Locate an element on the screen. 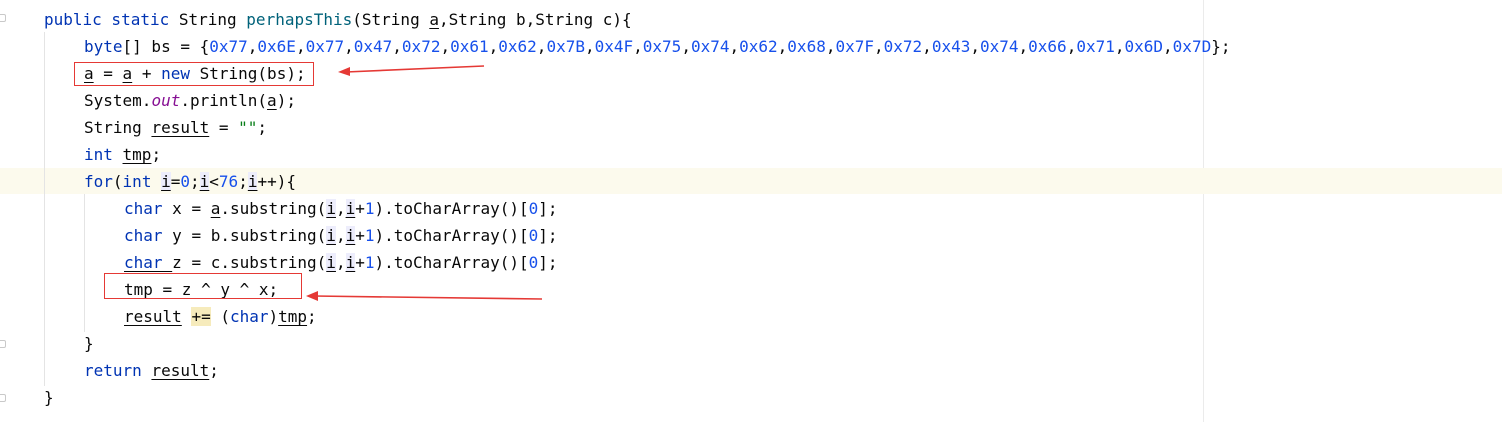  code-token: .println( is located at coordinates (224, 100).